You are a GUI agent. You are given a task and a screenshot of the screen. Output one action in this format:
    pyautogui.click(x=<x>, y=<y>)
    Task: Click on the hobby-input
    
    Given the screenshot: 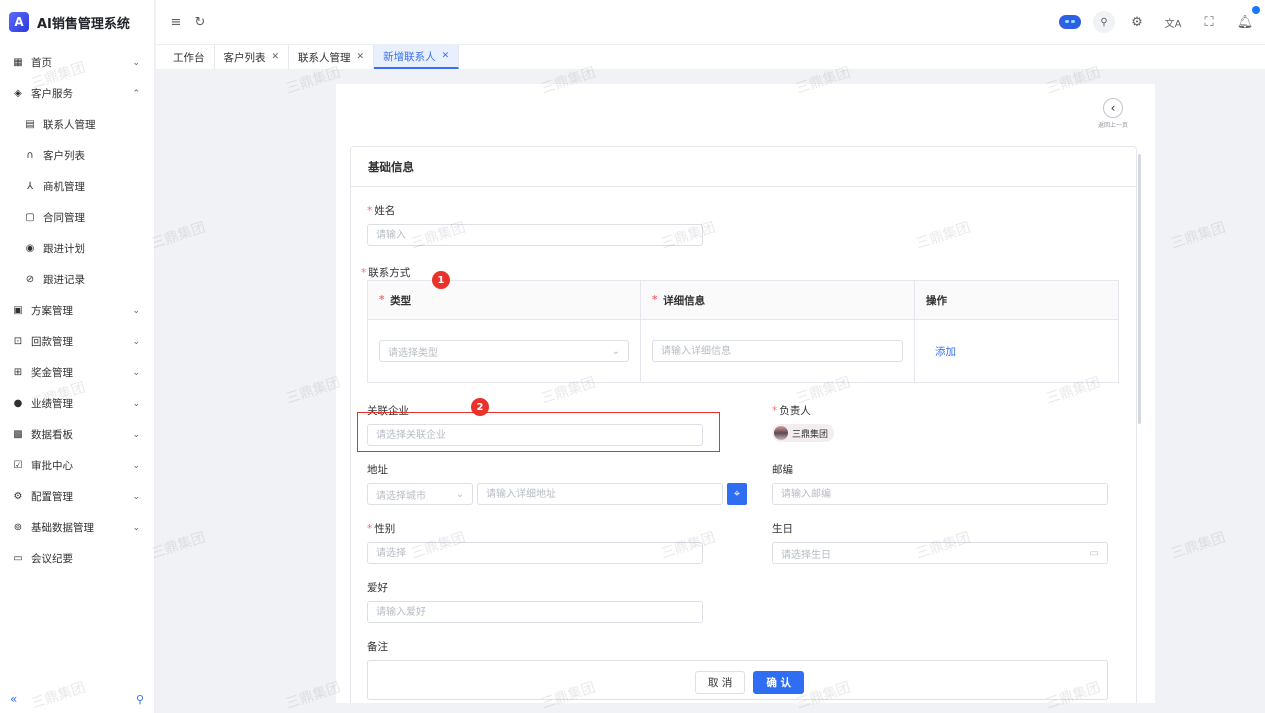 What is the action you would take?
    pyautogui.click(x=535, y=612)
    